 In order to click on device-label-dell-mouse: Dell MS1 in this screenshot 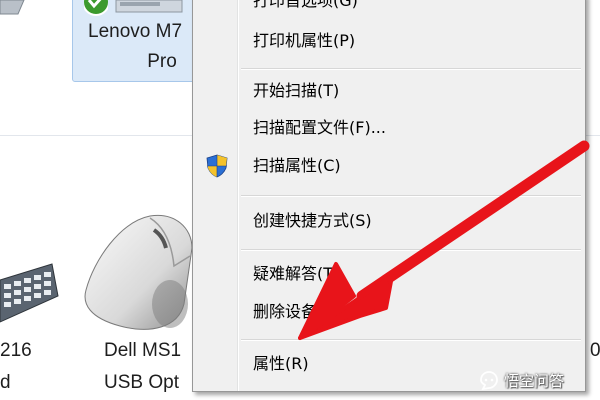, I will do `click(143, 350)`.